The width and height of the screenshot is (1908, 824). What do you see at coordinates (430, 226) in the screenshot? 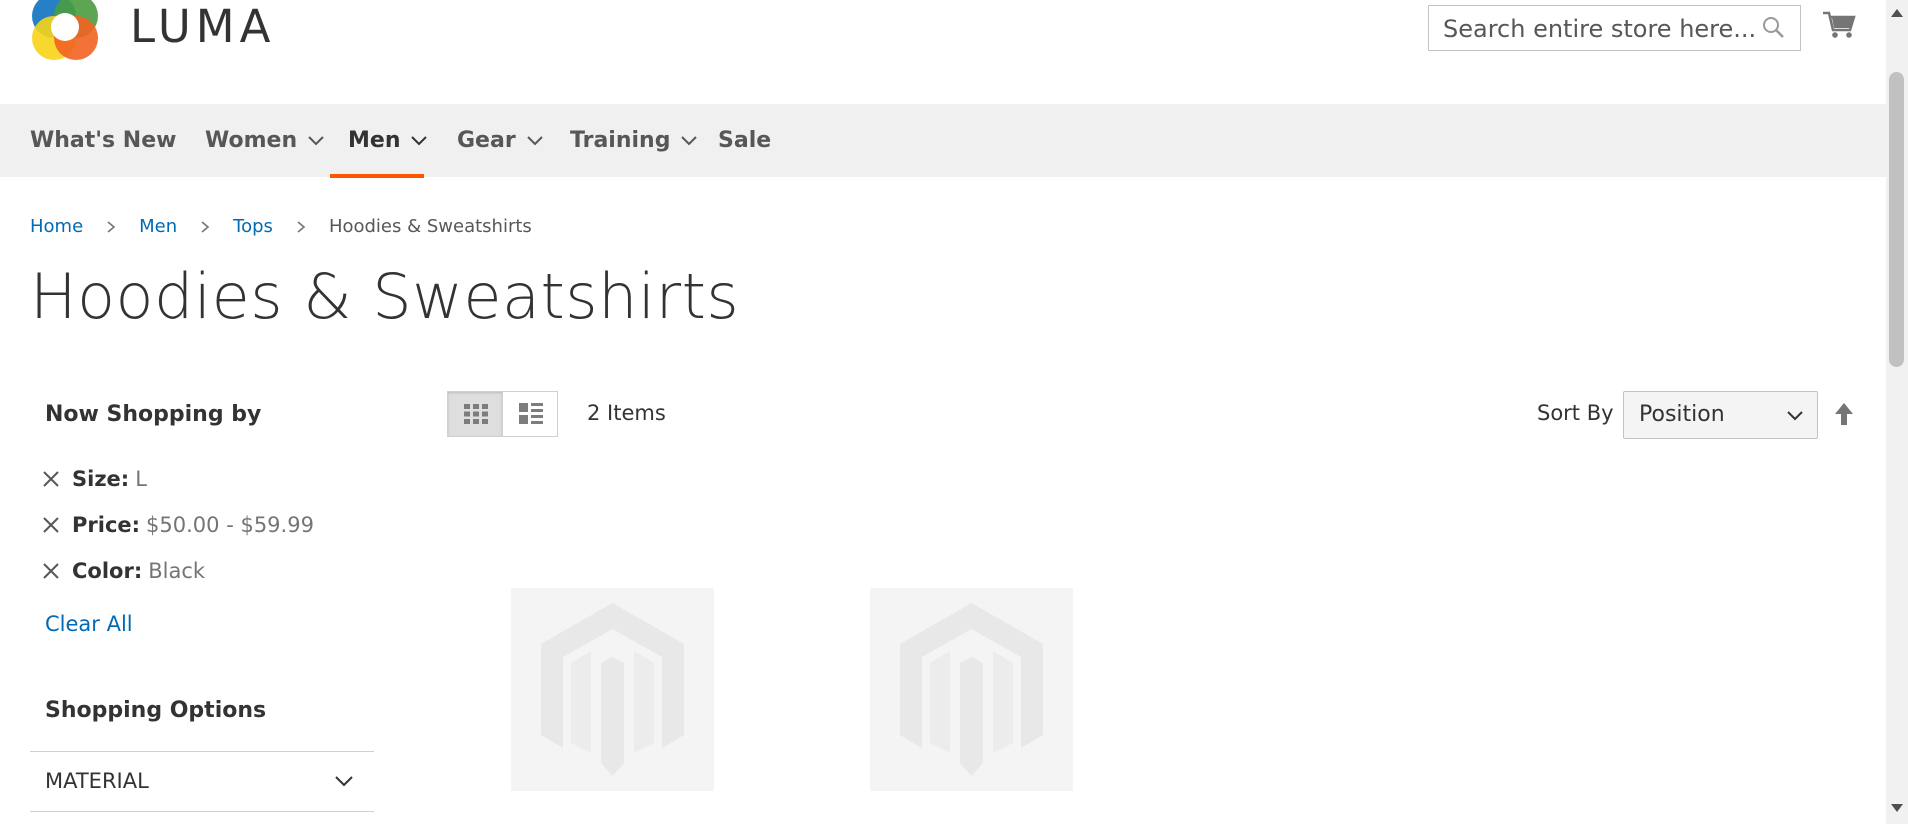
I see `breadcrumb-current: Hoodies & Sweatshirts` at bounding box center [430, 226].